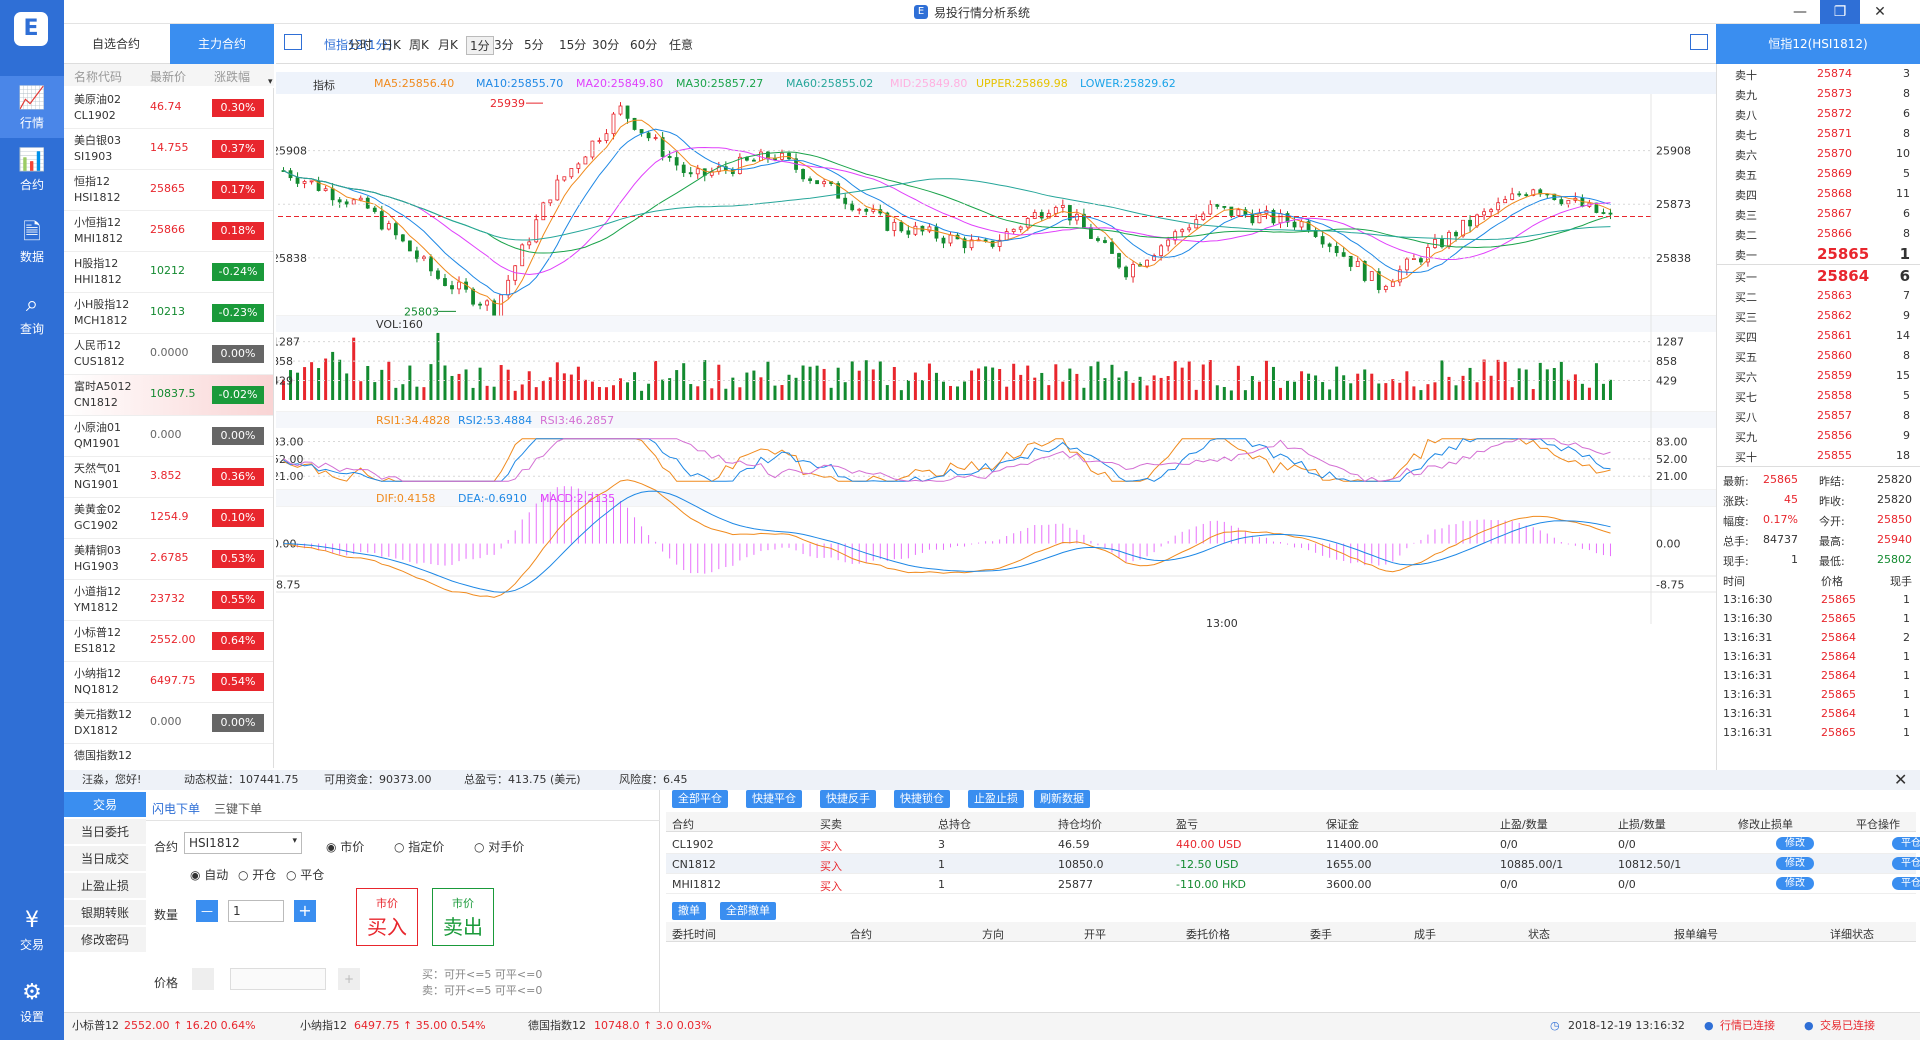 The image size is (1920, 1040). Describe the element at coordinates (305, 874) in the screenshot. I see `radio-close: ○ 平仓` at that location.